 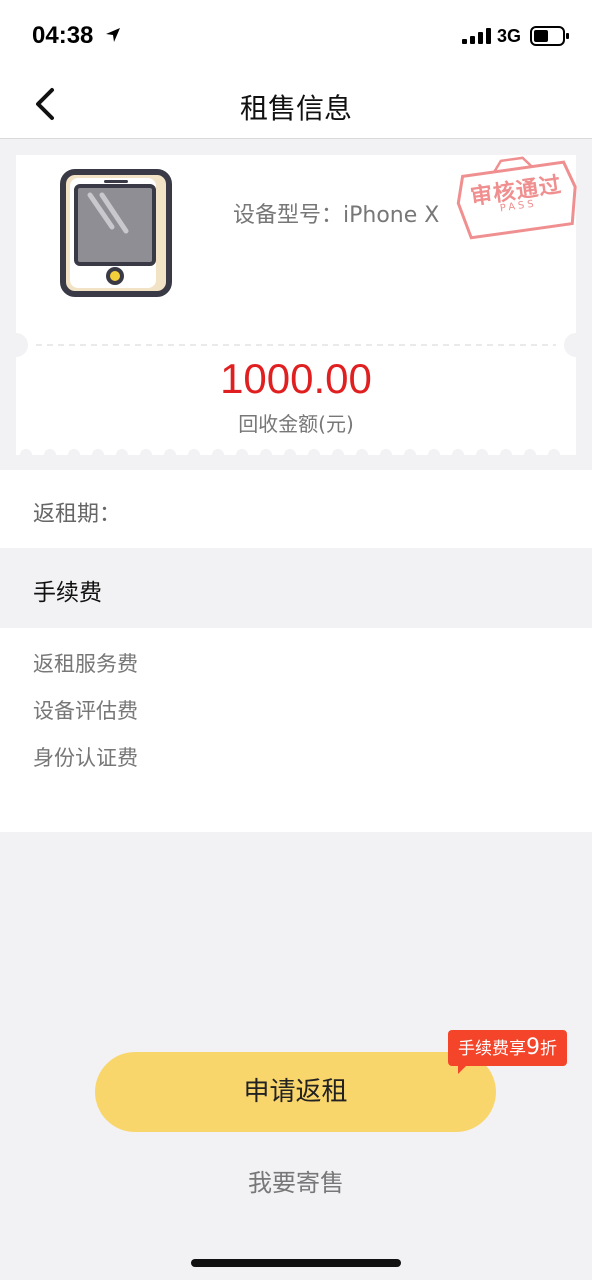 What do you see at coordinates (63, 35) in the screenshot?
I see `status-time: 04:38` at bounding box center [63, 35].